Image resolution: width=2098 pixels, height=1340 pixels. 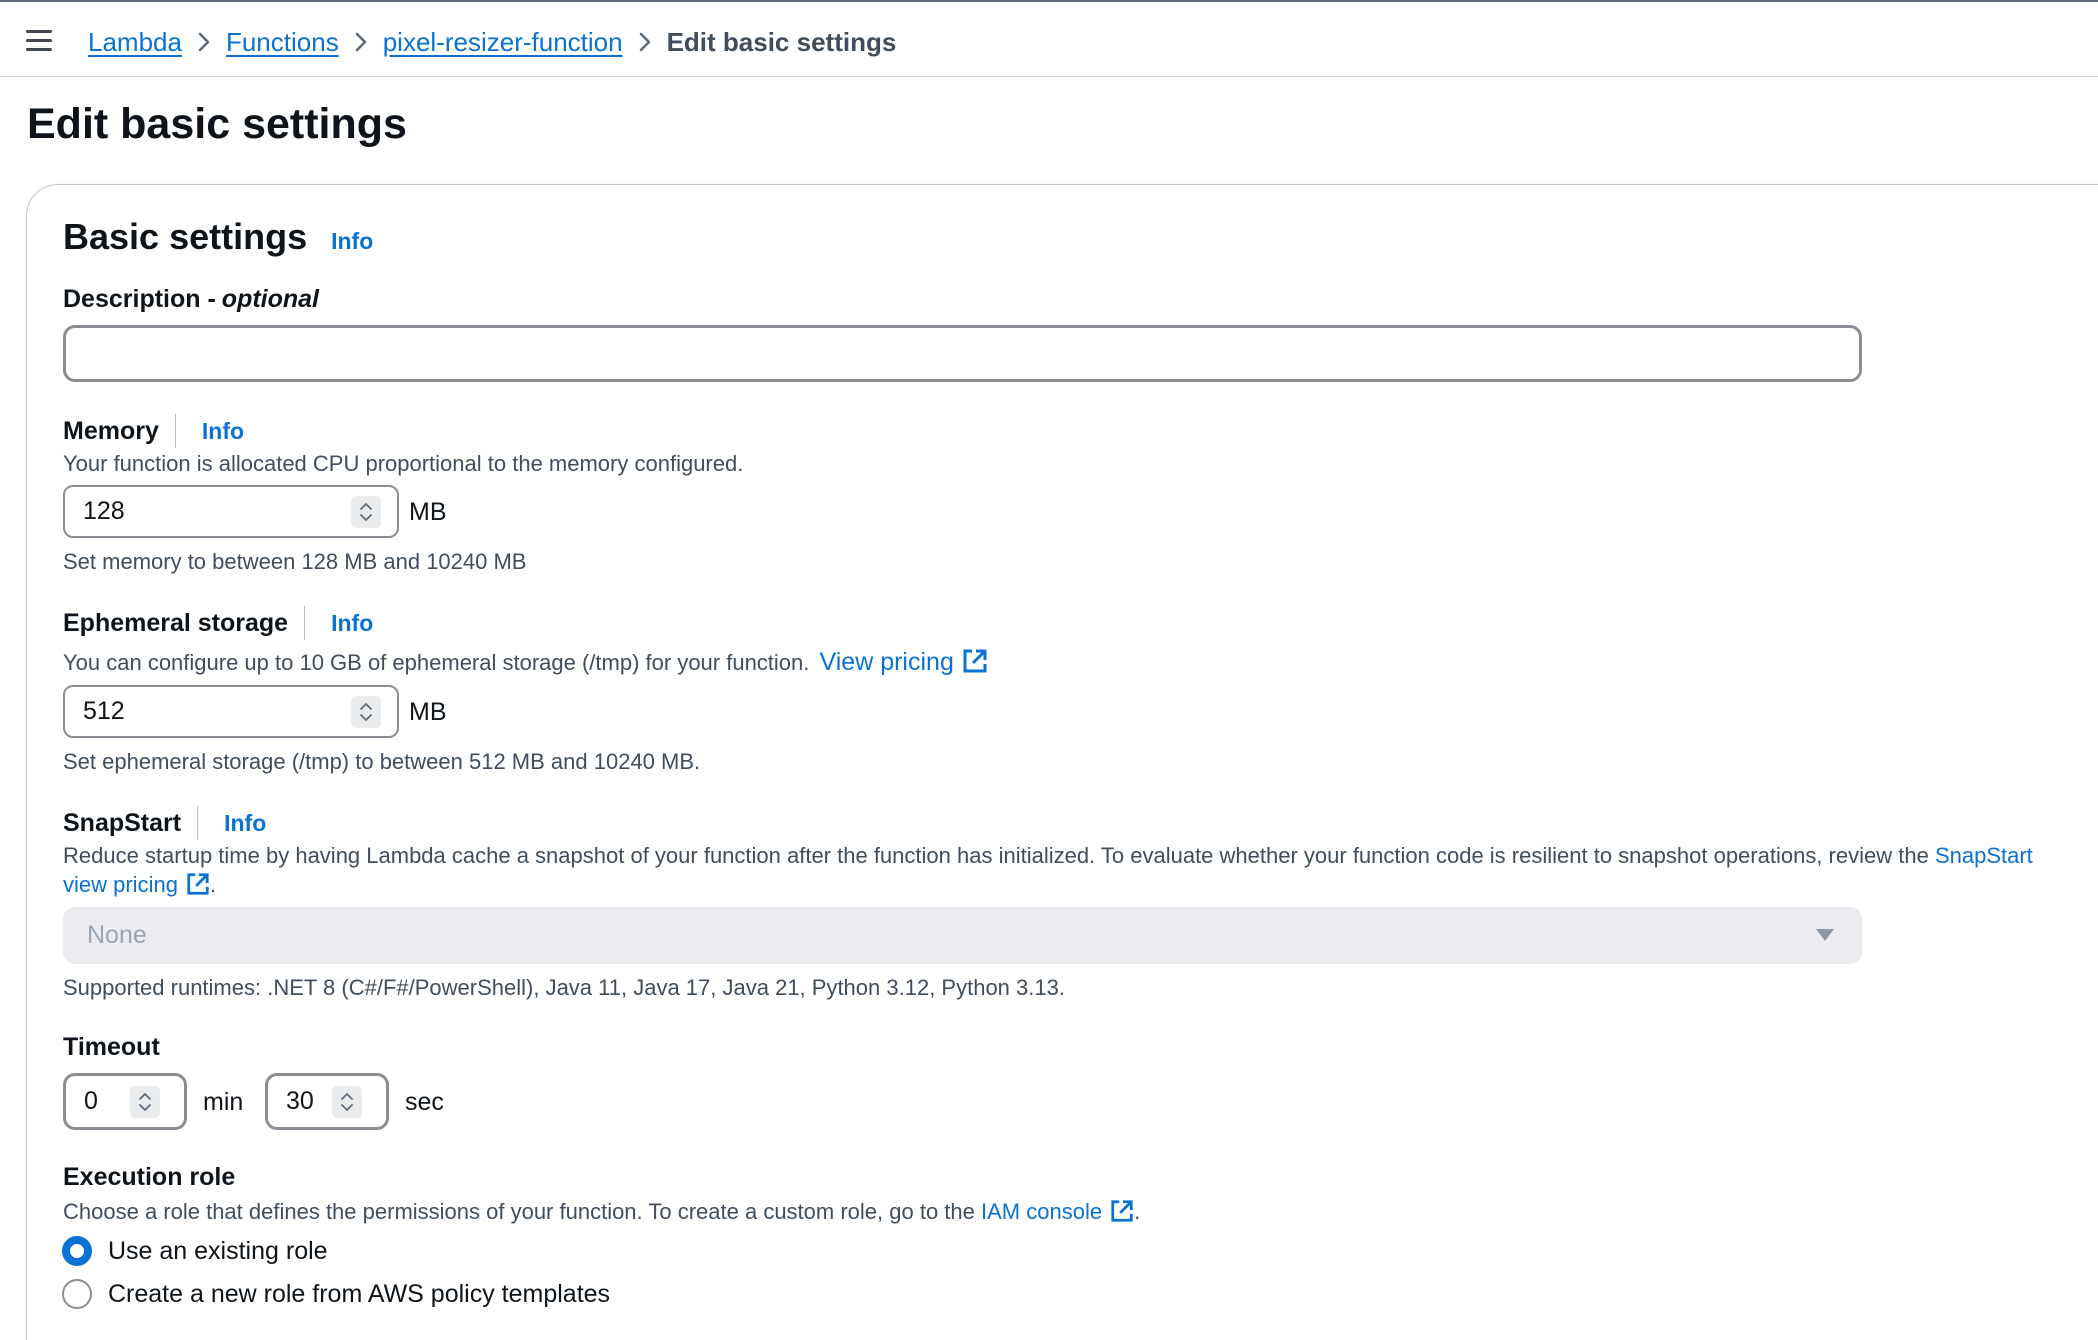 I want to click on breadcrumb-function-name: pixel-resizer-function, so click(x=503, y=42).